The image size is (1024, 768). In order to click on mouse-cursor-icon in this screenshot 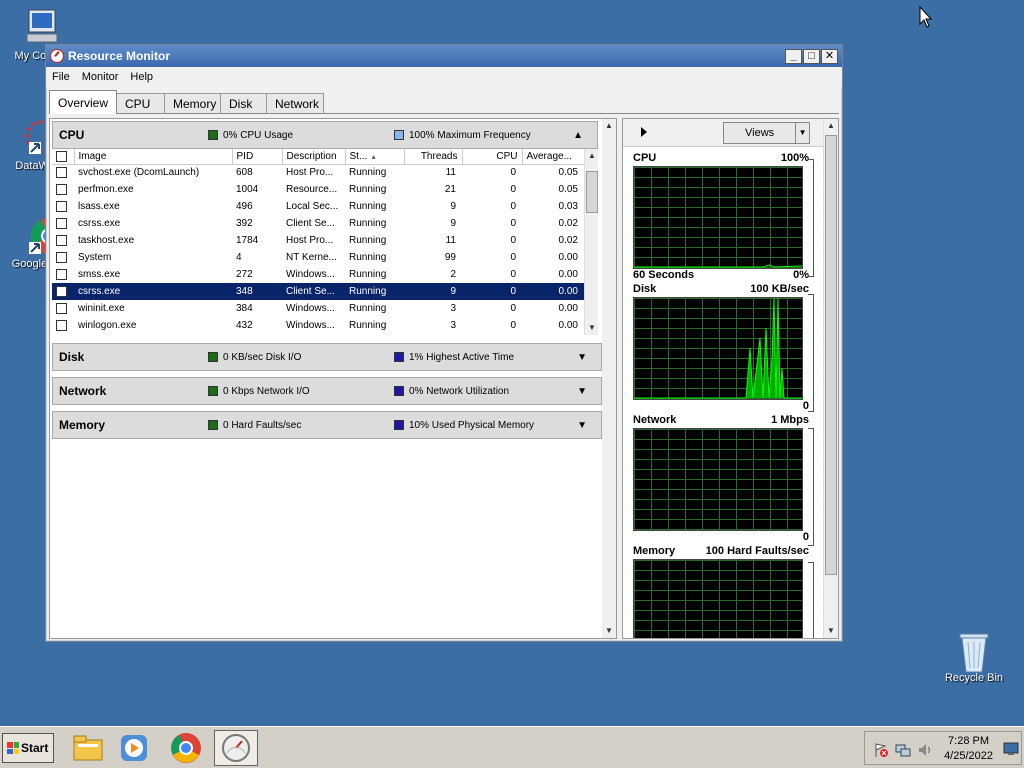, I will do `click(926, 18)`.